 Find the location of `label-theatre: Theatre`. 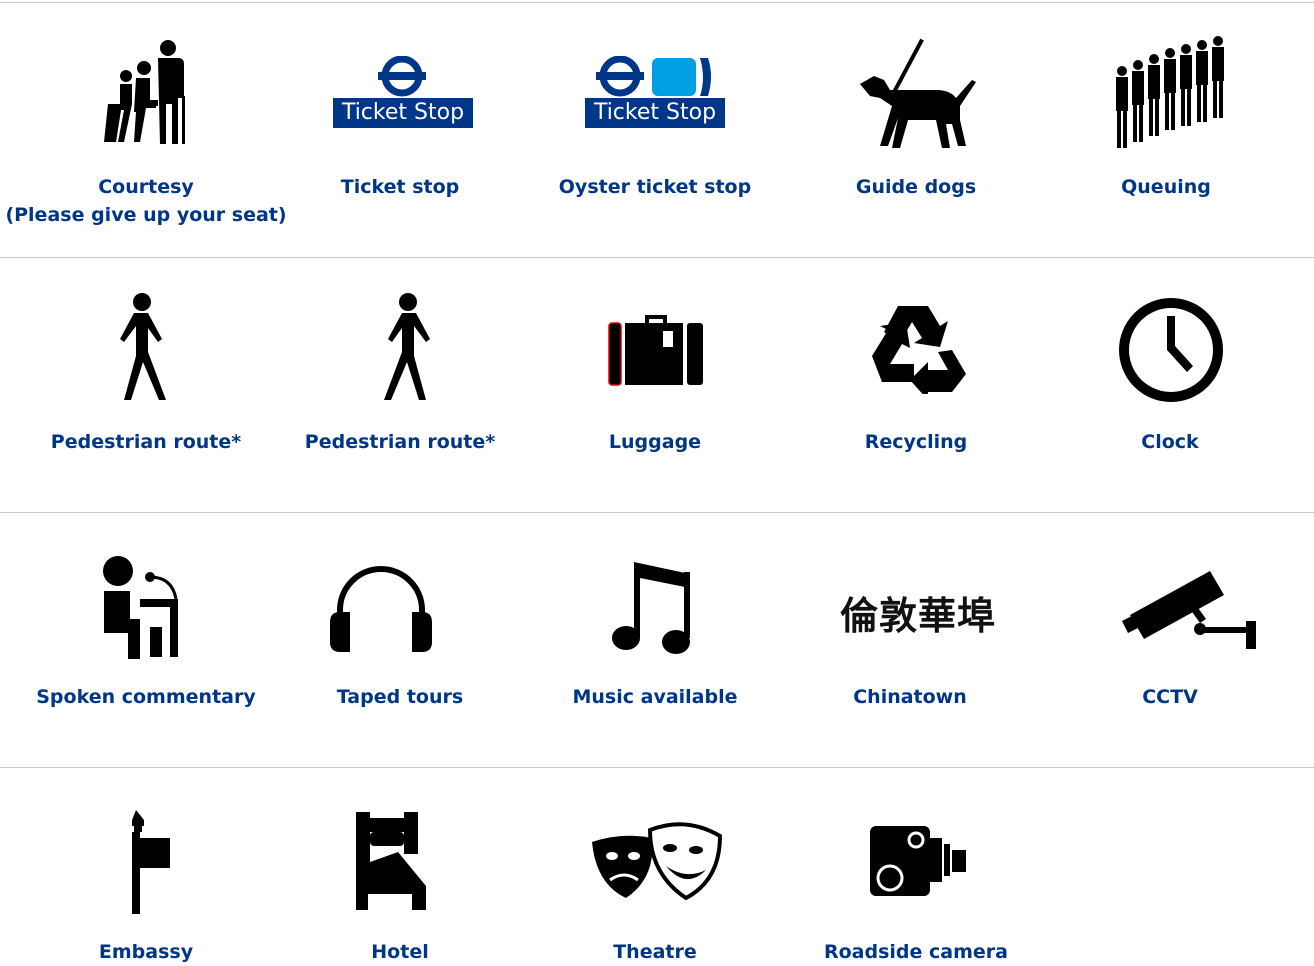

label-theatre: Theatre is located at coordinates (655, 952).